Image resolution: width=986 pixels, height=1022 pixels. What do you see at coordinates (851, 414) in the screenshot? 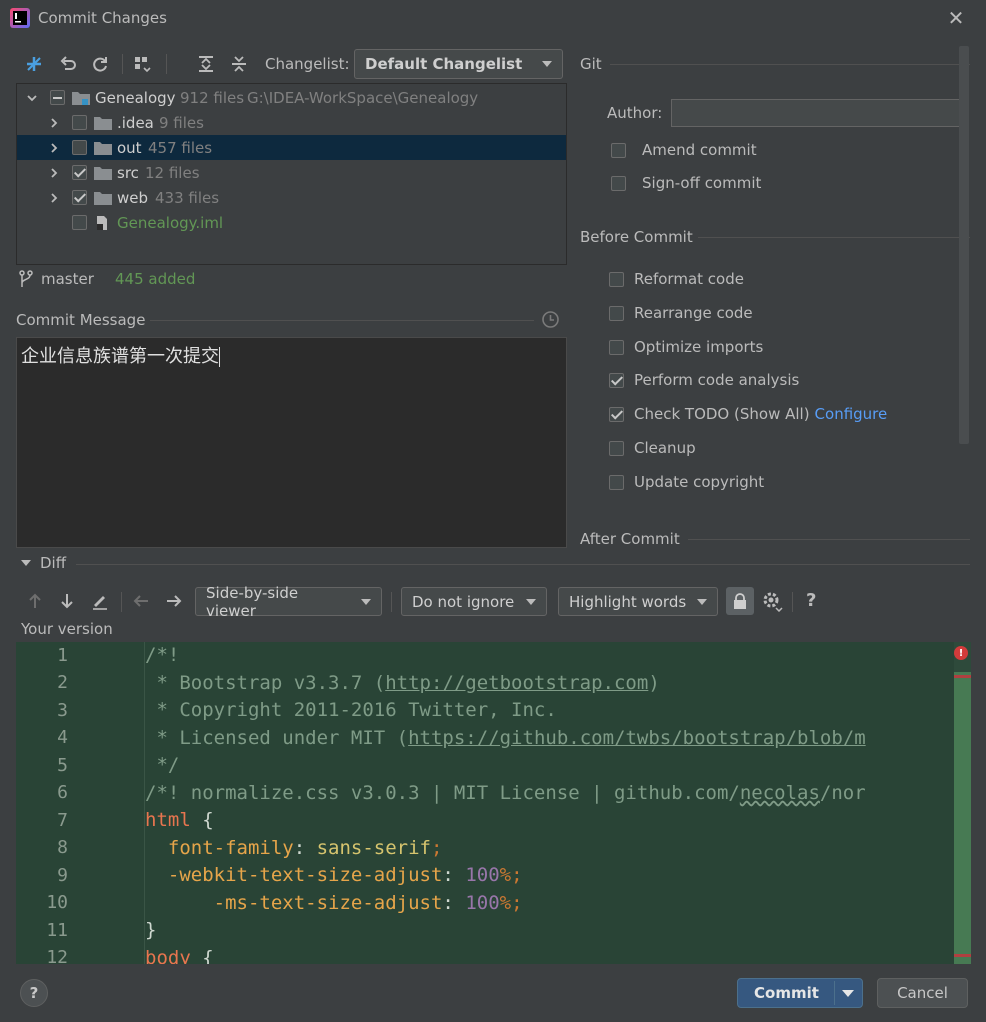
I see `configure-link: Configure` at bounding box center [851, 414].